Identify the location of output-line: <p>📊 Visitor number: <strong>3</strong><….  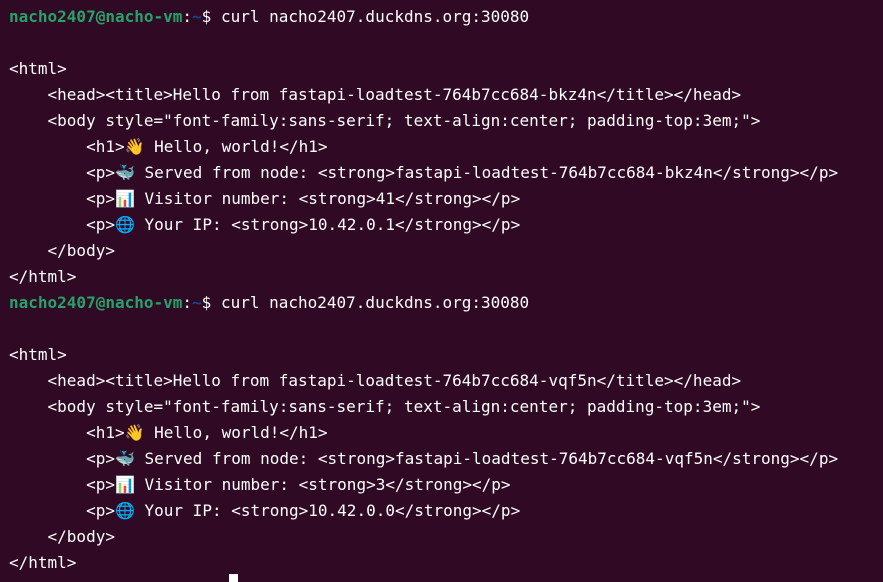
(260, 484).